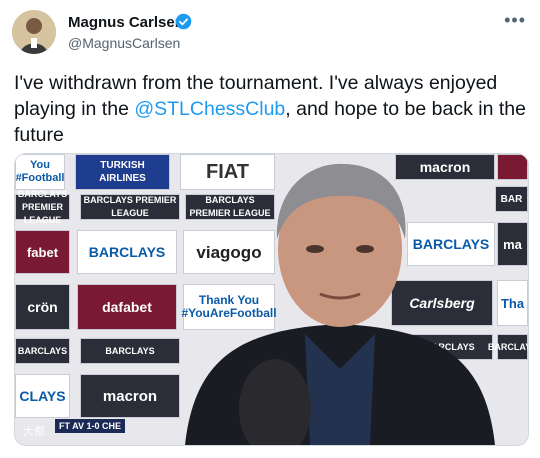  What do you see at coordinates (34, 432) in the screenshot?
I see `watermark: 大都` at bounding box center [34, 432].